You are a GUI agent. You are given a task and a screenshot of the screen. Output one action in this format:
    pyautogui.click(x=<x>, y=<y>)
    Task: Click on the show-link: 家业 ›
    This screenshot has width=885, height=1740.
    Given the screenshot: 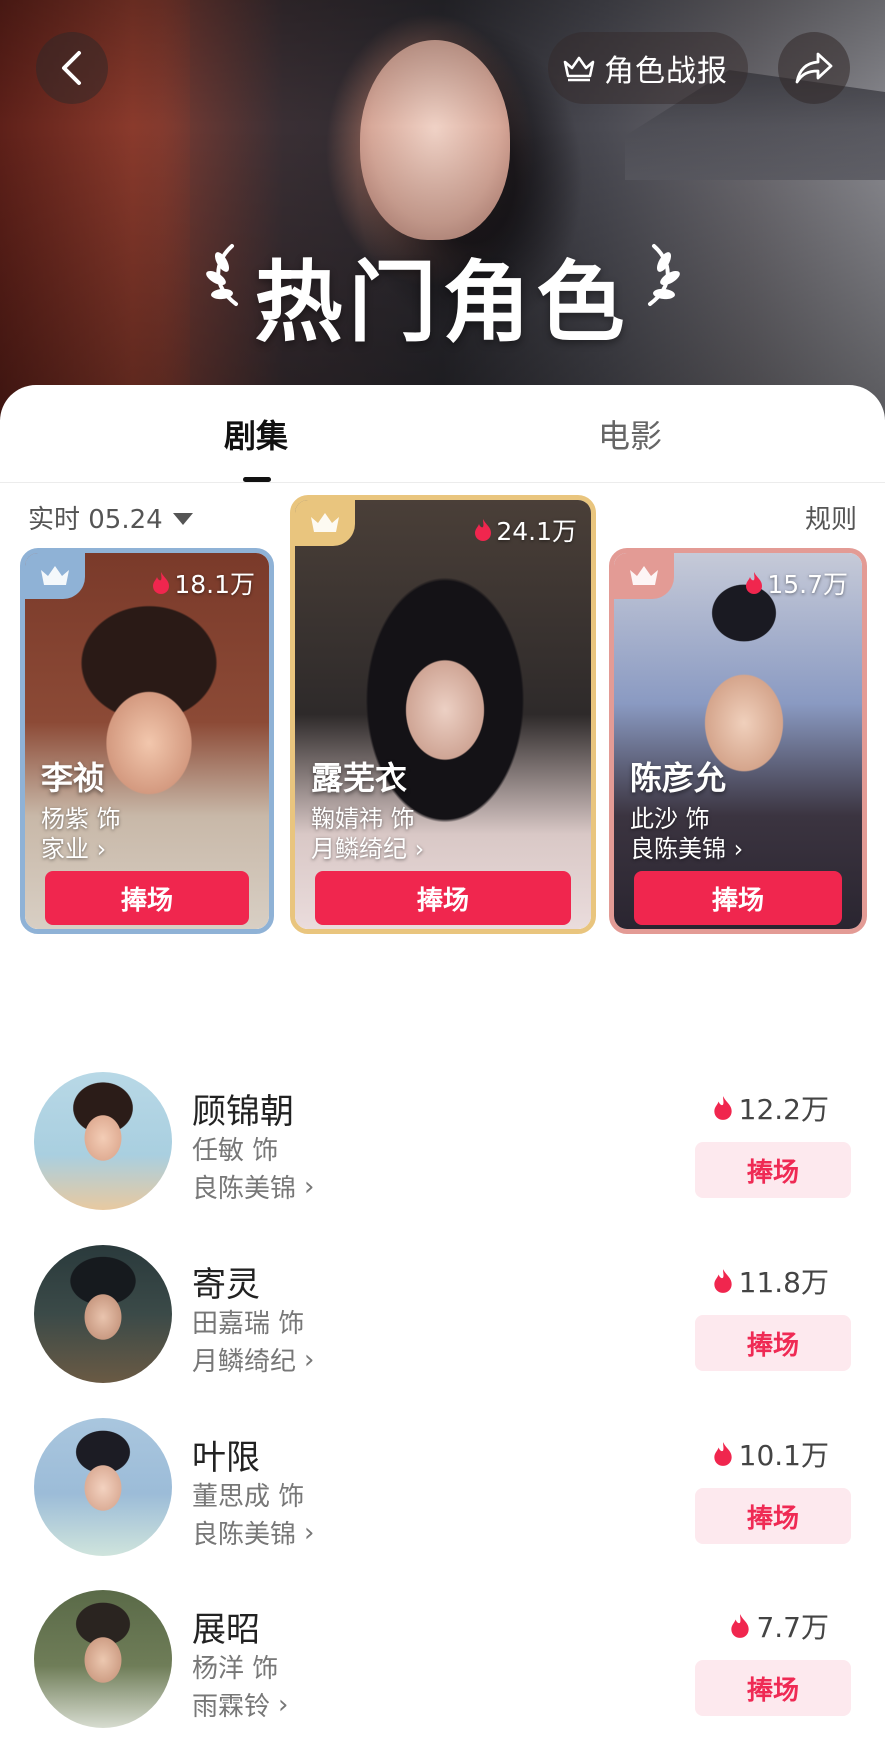 What is the action you would take?
    pyautogui.click(x=73, y=846)
    